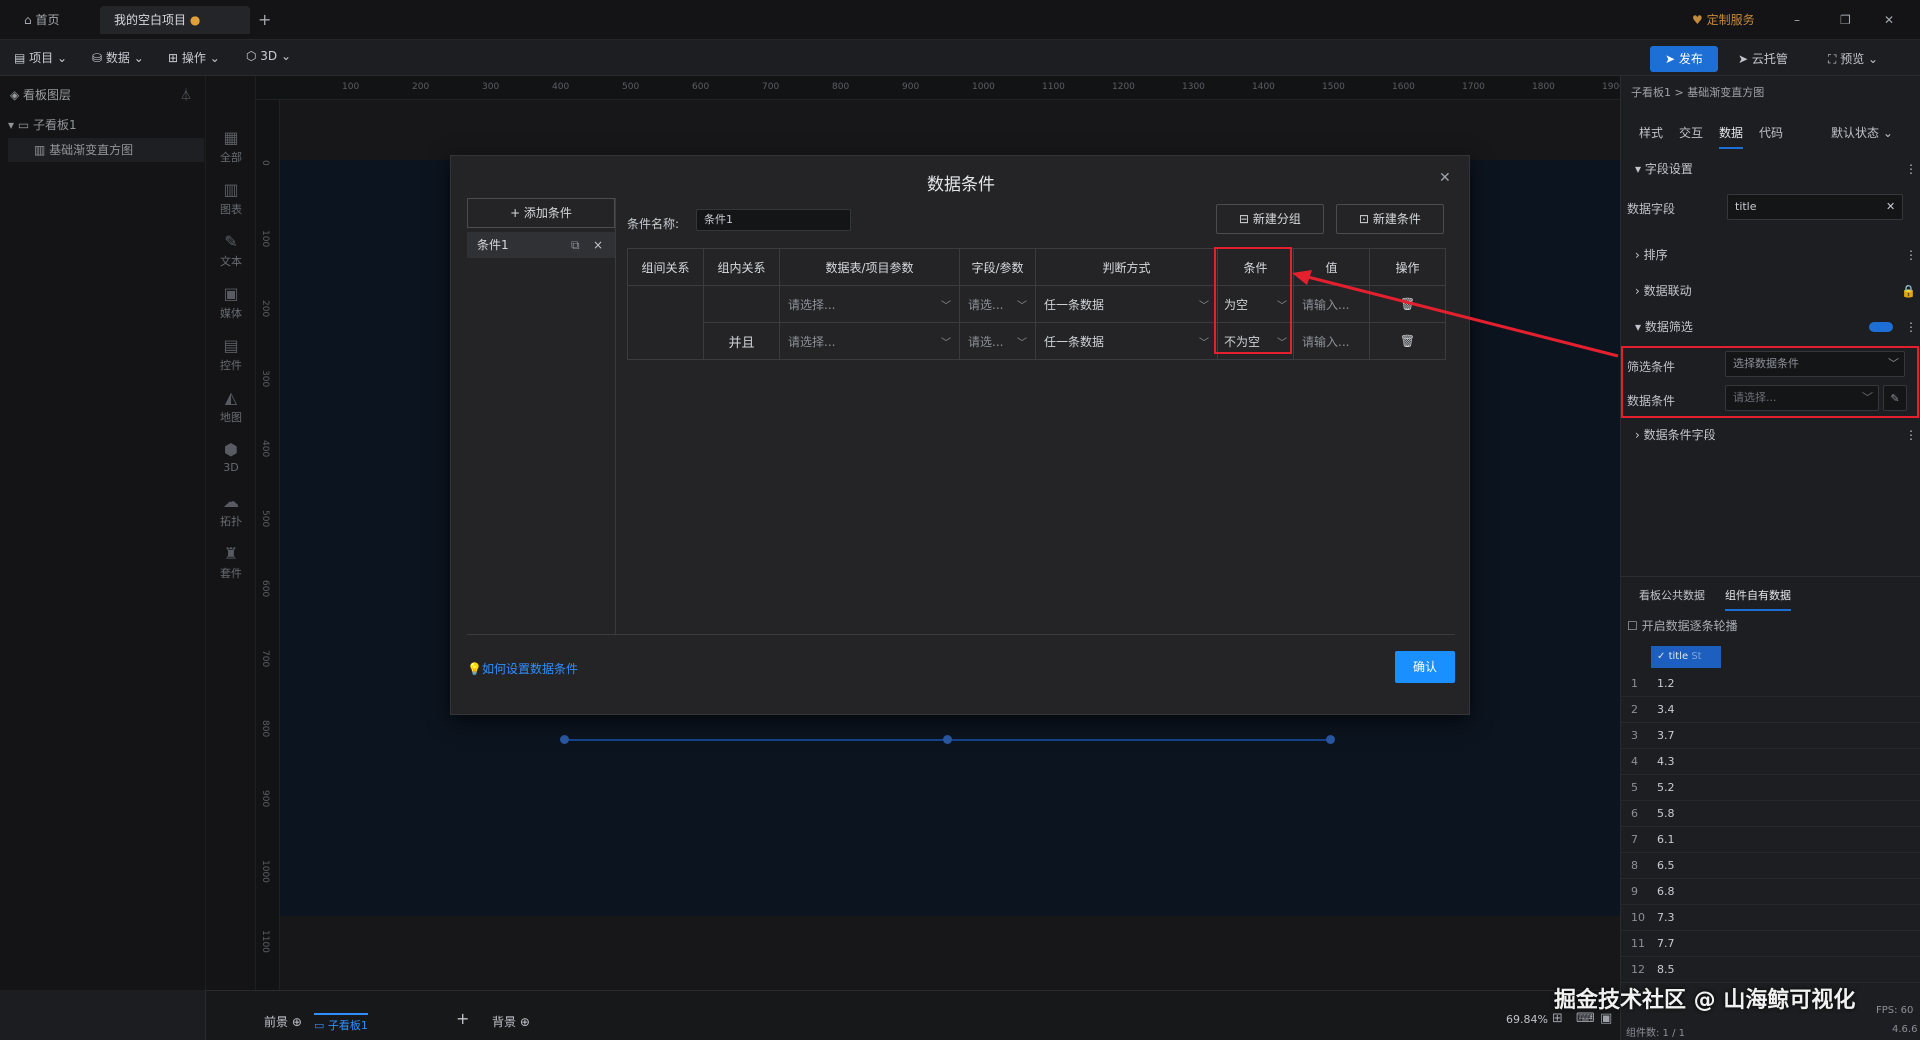  What do you see at coordinates (1455, 314) in the screenshot?
I see `annotation-arrow` at bounding box center [1455, 314].